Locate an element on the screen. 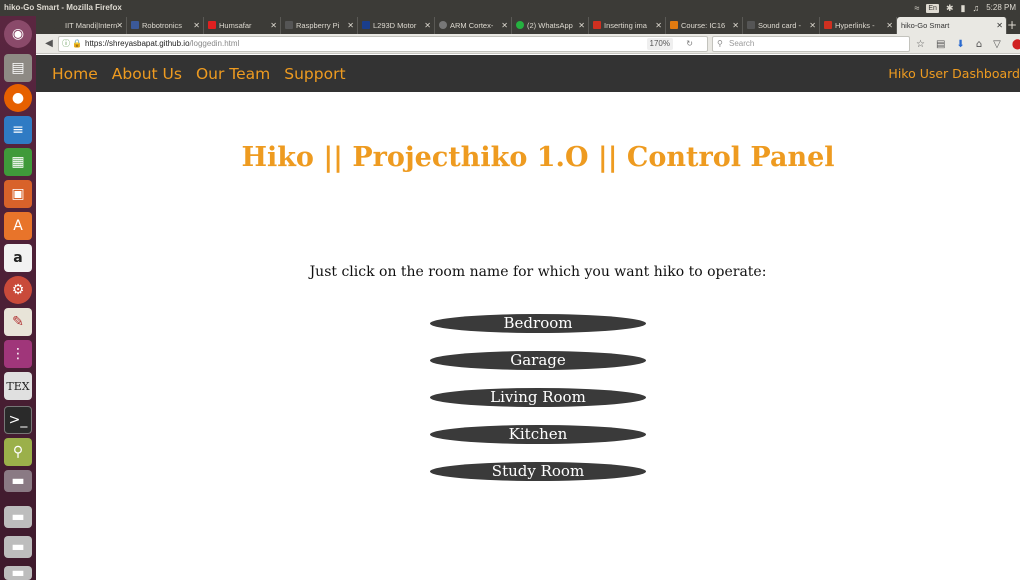 The image size is (1020, 580). clock: 5:28 PM is located at coordinates (1001, 8).